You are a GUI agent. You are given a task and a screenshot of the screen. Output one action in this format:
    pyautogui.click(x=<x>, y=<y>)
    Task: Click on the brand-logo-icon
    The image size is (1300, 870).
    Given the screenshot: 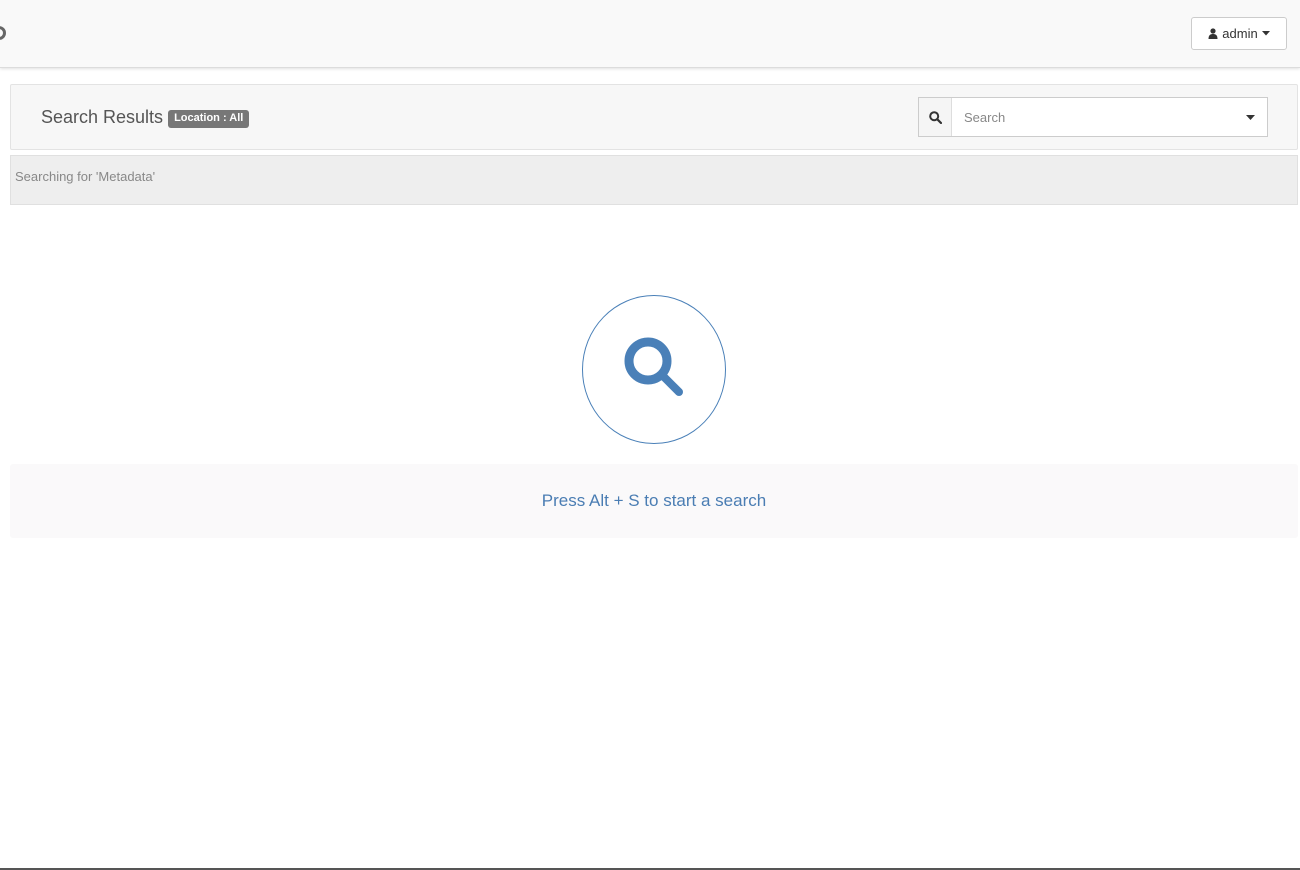 What is the action you would take?
    pyautogui.click(x=3, y=33)
    